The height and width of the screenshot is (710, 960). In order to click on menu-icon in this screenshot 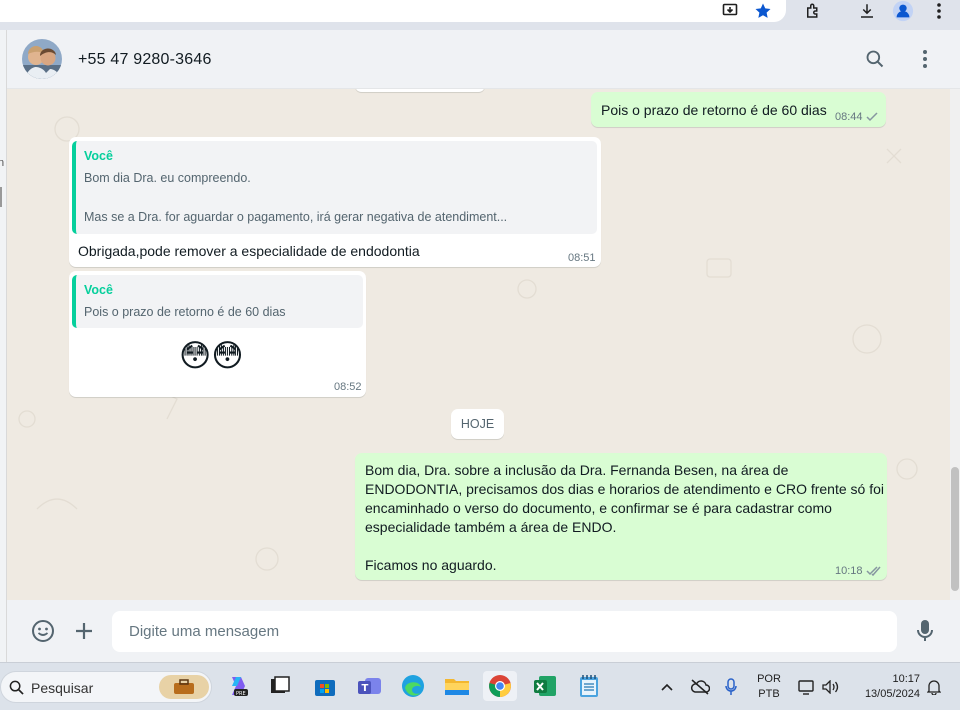, I will do `click(925, 59)`.